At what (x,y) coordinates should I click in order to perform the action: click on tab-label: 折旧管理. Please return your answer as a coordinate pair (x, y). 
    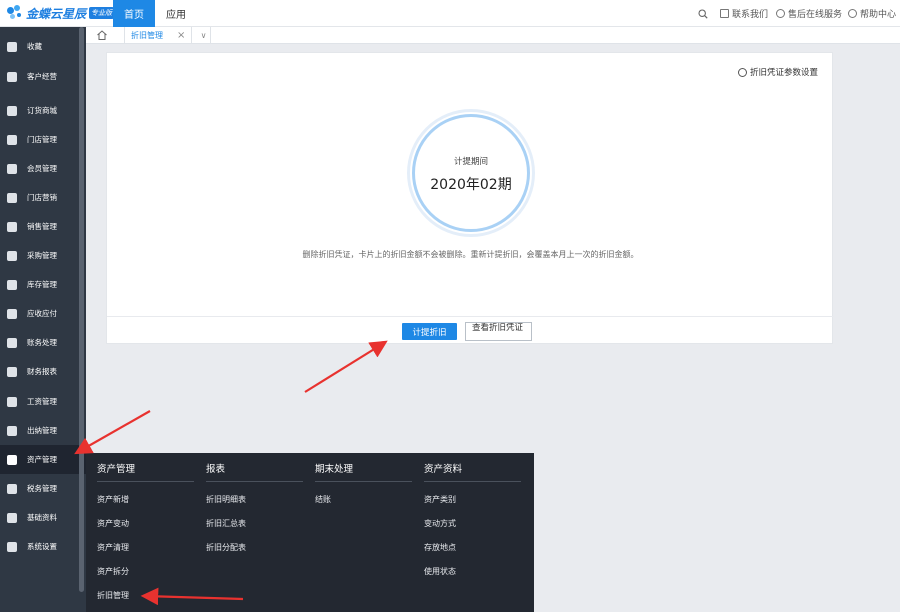
    Looking at the image, I should click on (147, 35).